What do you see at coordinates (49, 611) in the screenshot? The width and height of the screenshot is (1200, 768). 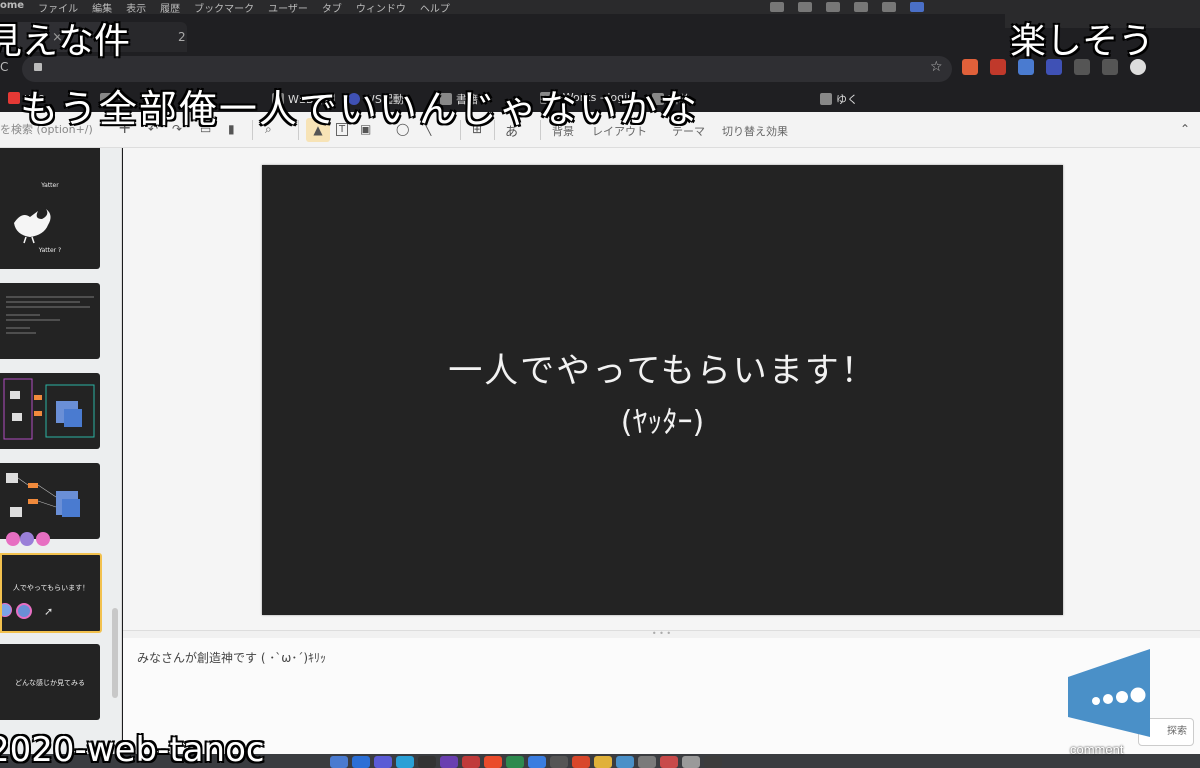 I see `mouse-cursor-icon: ➚` at bounding box center [49, 611].